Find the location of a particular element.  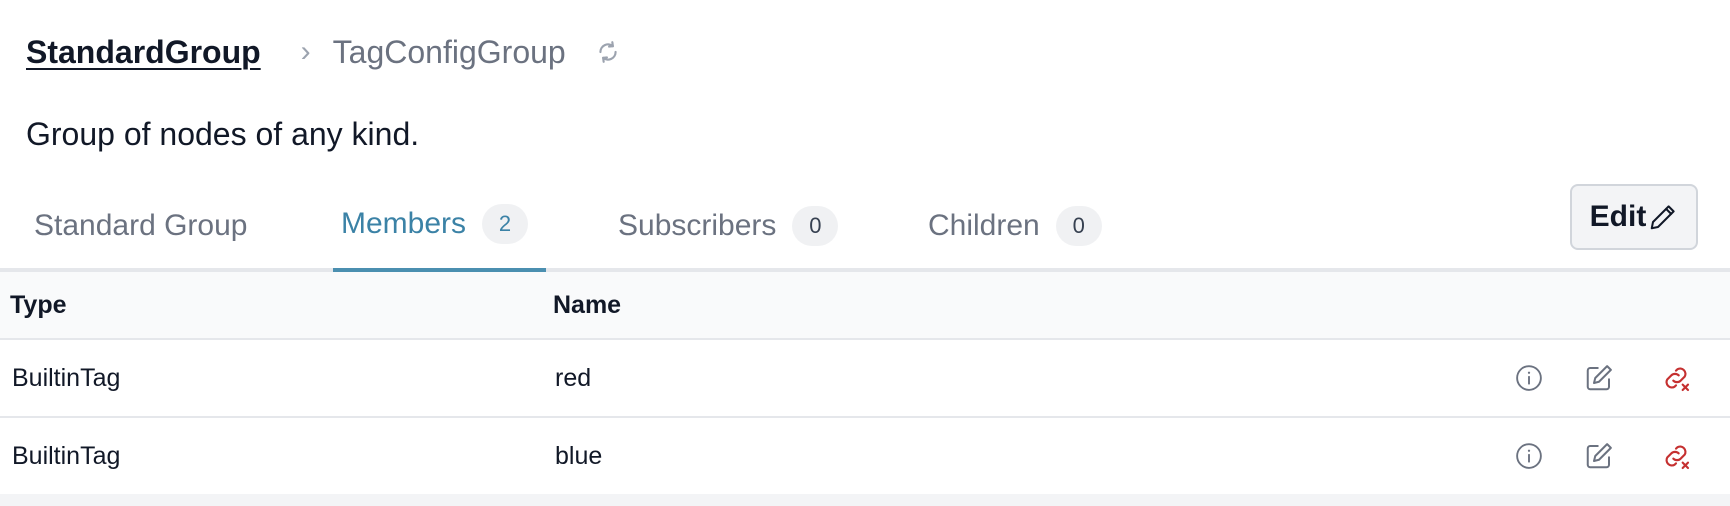

breadcrumb: StandardGroup › TagConfigGroup is located at coordinates (324, 52).